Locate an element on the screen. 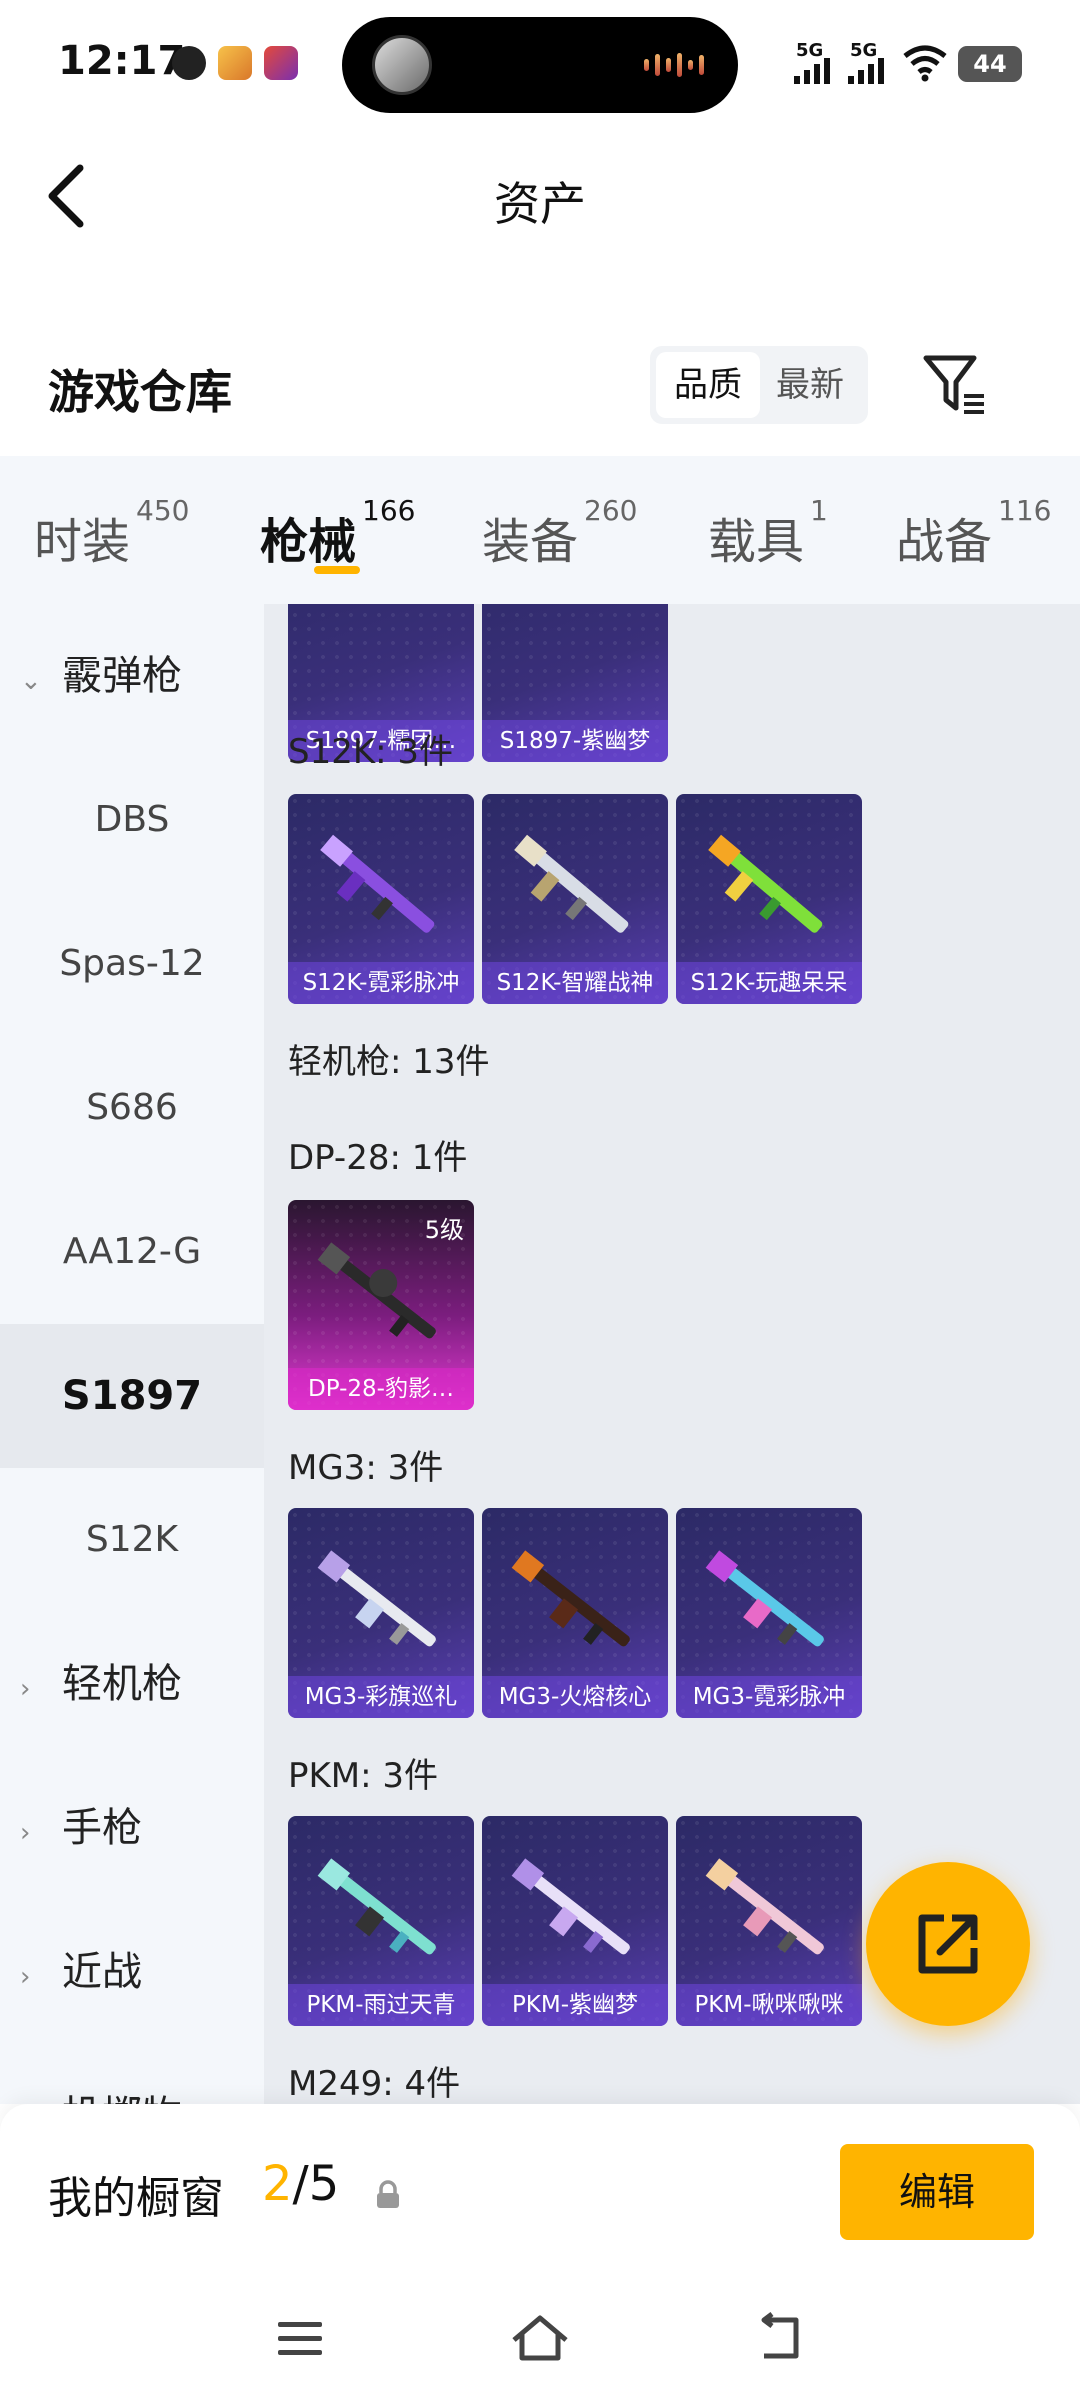  share-export-icon is located at coordinates (948, 1944).